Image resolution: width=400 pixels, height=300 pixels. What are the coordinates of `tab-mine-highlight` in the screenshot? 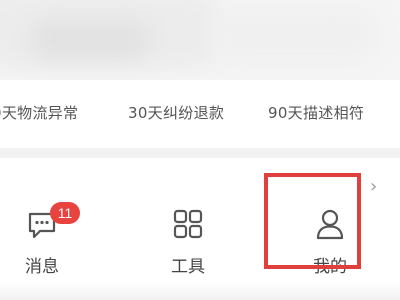 It's located at (312, 221).